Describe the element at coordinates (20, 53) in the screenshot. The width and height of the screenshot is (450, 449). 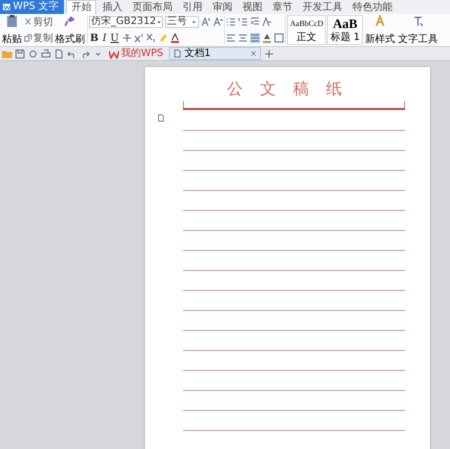
I see `save-icon` at that location.